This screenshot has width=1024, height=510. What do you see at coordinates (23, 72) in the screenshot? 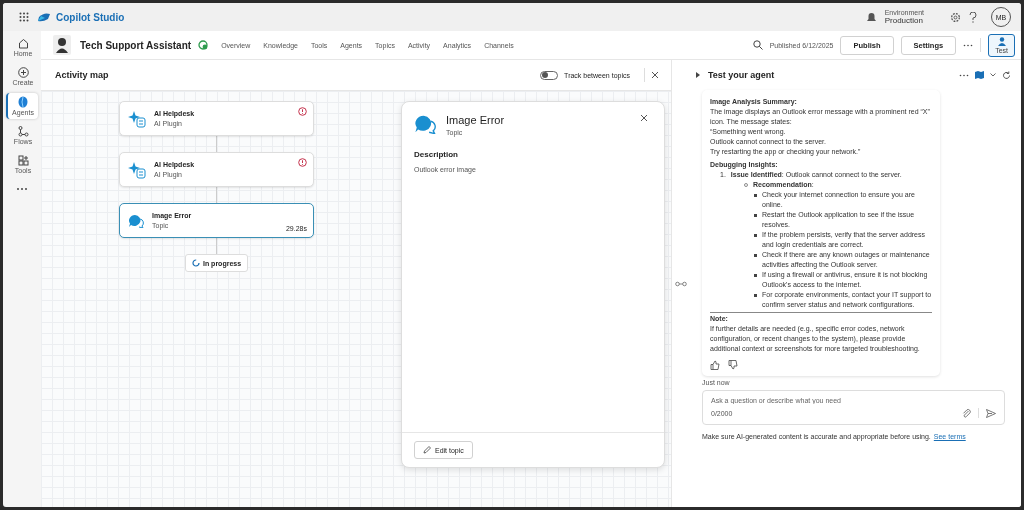
I see `plus-icon` at bounding box center [23, 72].